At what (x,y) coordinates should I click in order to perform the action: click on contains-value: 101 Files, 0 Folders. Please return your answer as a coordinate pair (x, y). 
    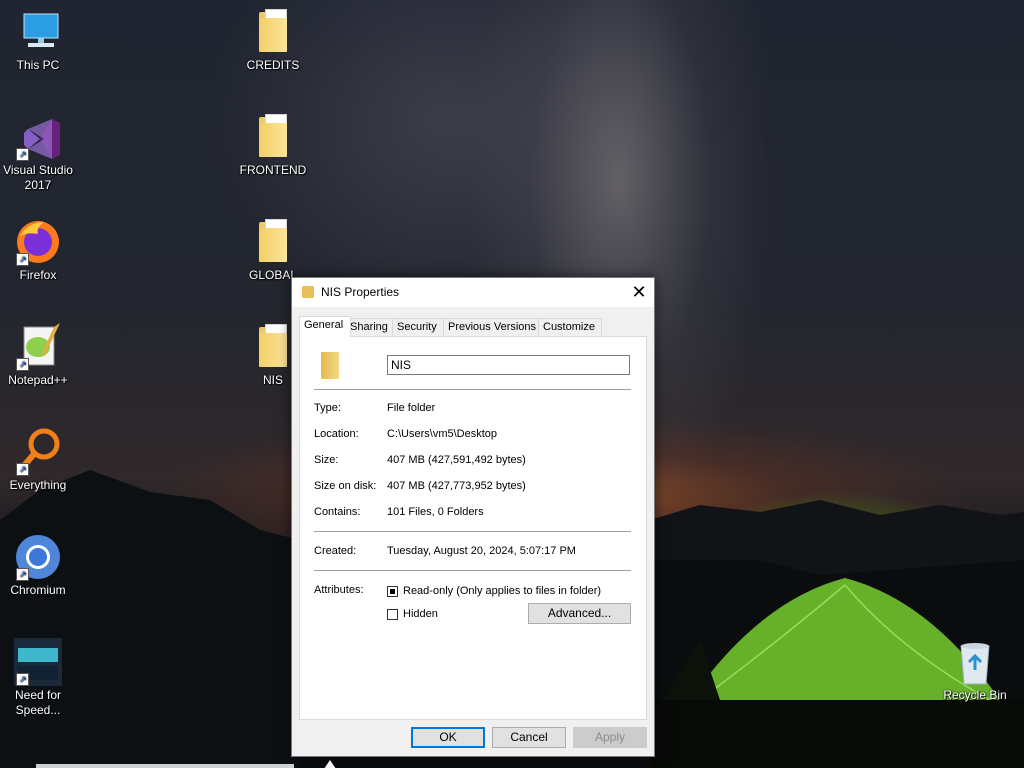
    Looking at the image, I should click on (435, 512).